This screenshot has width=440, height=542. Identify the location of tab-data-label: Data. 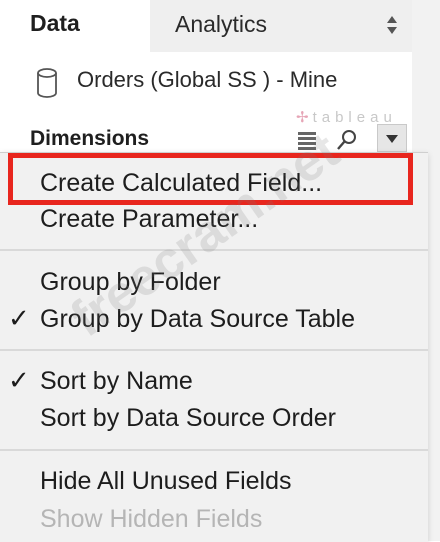
(55, 23).